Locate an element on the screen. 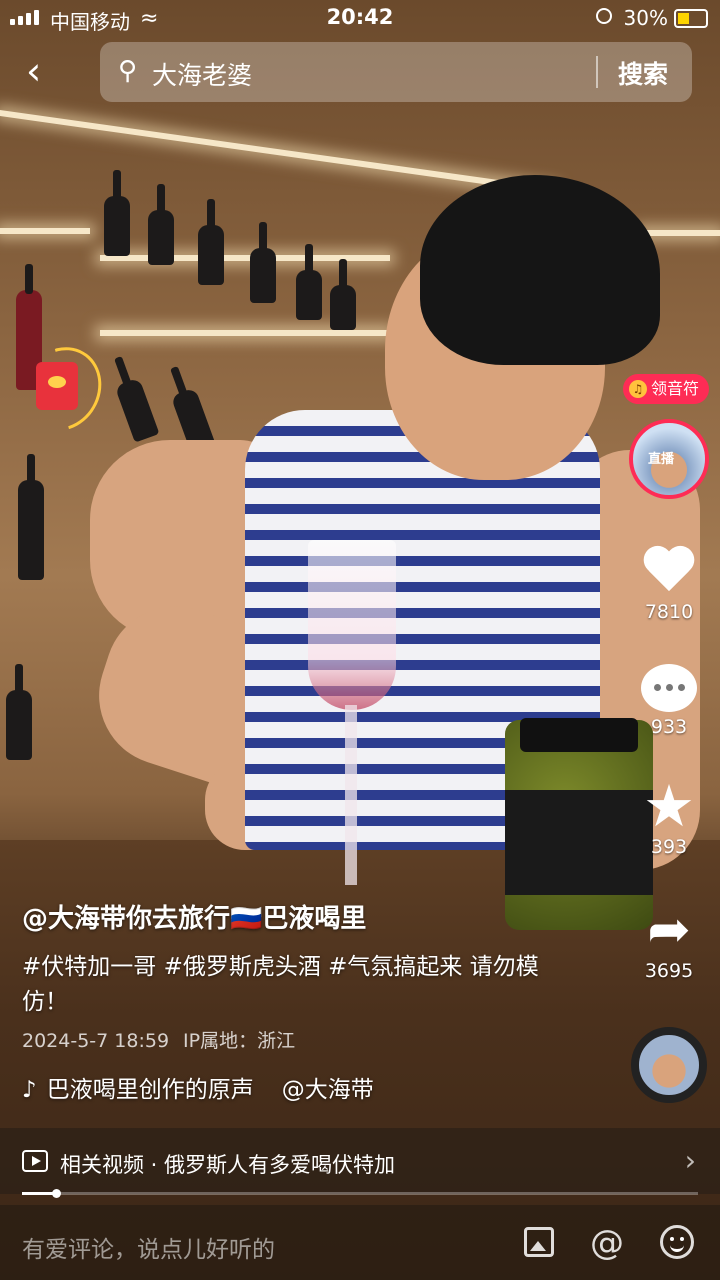  music-title: 巴液喝里创作的原声 is located at coordinates (150, 1090).